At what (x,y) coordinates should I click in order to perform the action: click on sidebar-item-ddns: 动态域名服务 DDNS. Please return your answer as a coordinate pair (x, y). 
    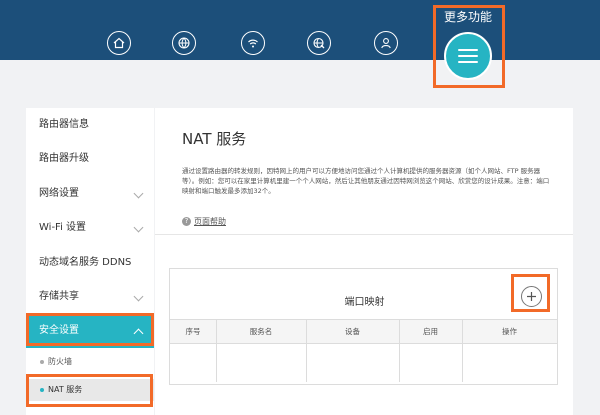
    Looking at the image, I should click on (90, 263).